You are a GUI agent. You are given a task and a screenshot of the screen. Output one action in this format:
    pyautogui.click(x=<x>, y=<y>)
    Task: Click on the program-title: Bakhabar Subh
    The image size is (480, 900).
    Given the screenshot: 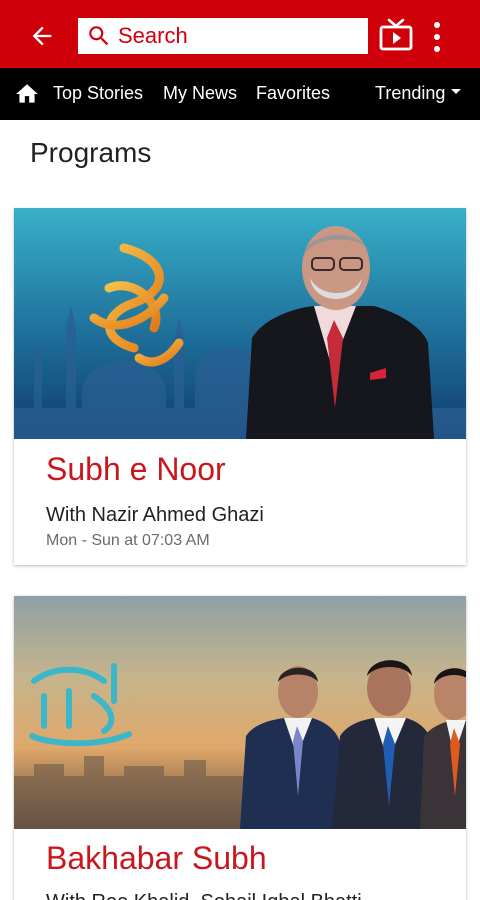 What is the action you would take?
    pyautogui.click(x=156, y=858)
    